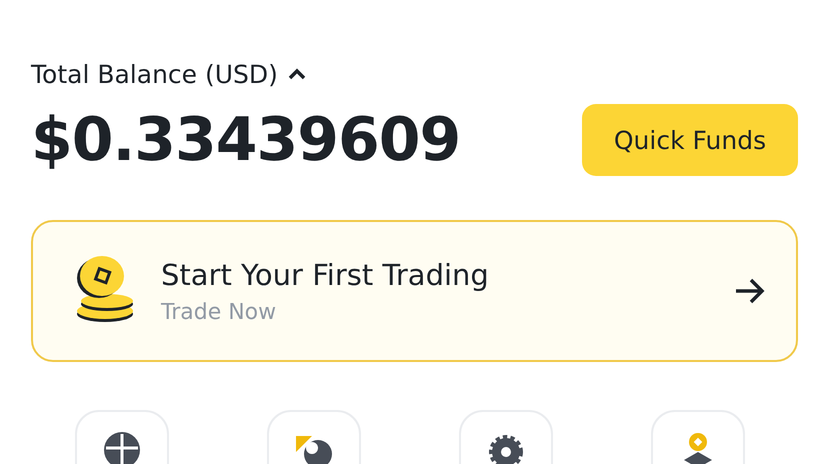  I want to click on quick-funds-button: Quick Funds, so click(690, 140).